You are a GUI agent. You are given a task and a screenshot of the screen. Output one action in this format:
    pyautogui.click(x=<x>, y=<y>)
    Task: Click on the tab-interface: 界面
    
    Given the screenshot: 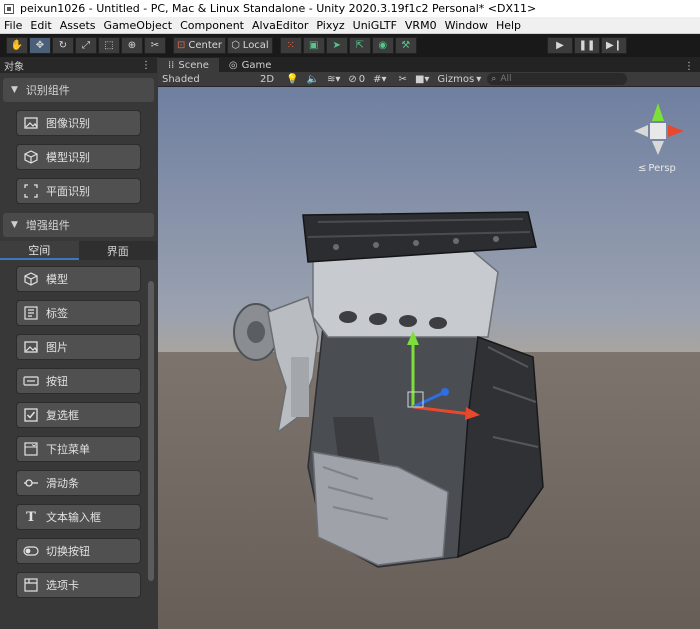 What is the action you would take?
    pyautogui.click(x=117, y=250)
    